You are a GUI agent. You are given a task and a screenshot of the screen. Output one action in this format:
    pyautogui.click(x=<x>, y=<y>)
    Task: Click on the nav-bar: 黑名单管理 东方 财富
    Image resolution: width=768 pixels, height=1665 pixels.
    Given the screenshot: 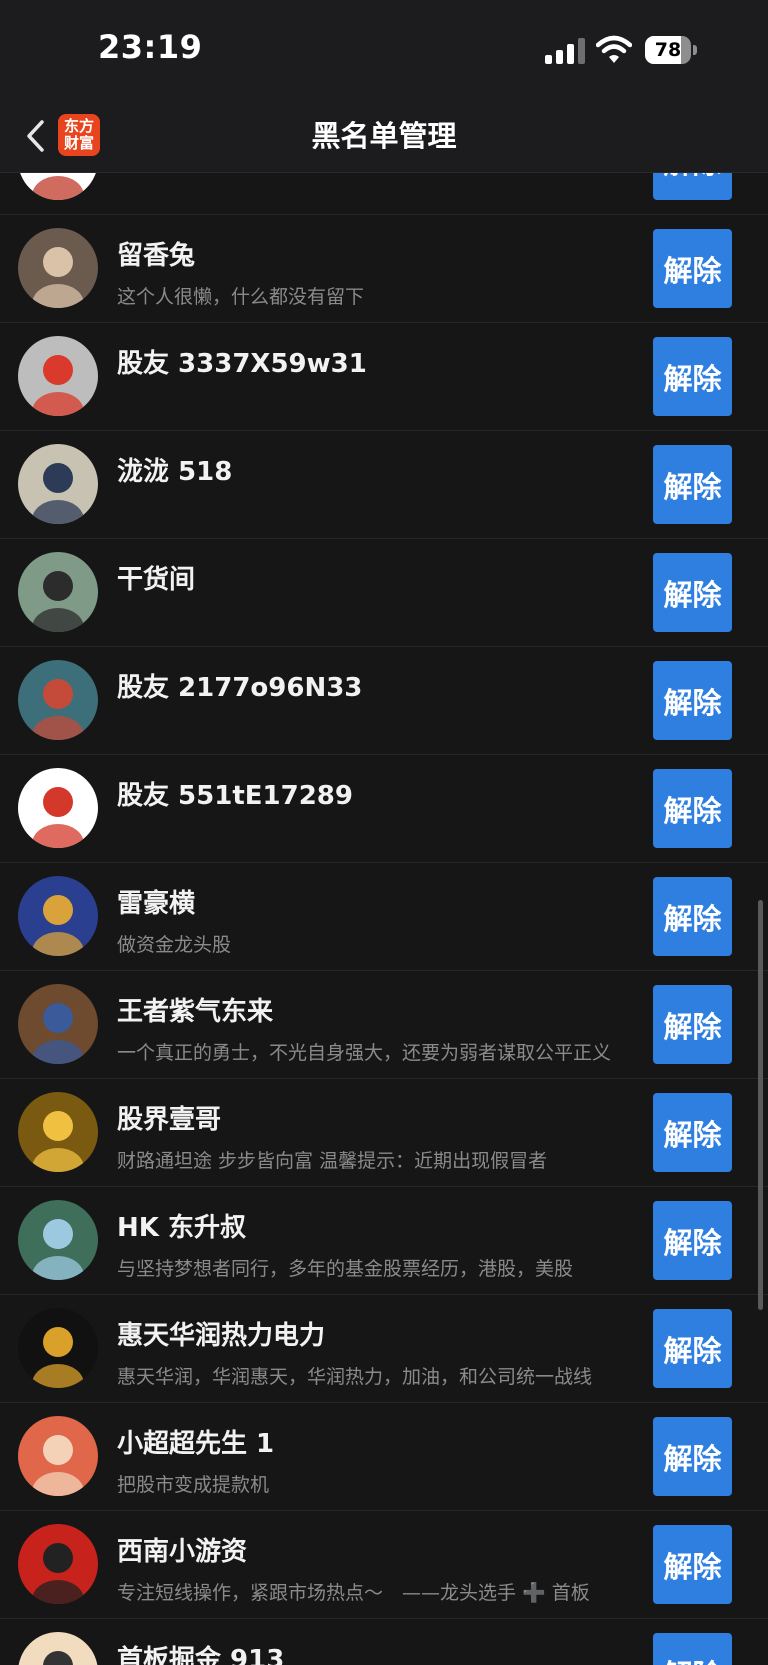 What is the action you would take?
    pyautogui.click(x=384, y=136)
    